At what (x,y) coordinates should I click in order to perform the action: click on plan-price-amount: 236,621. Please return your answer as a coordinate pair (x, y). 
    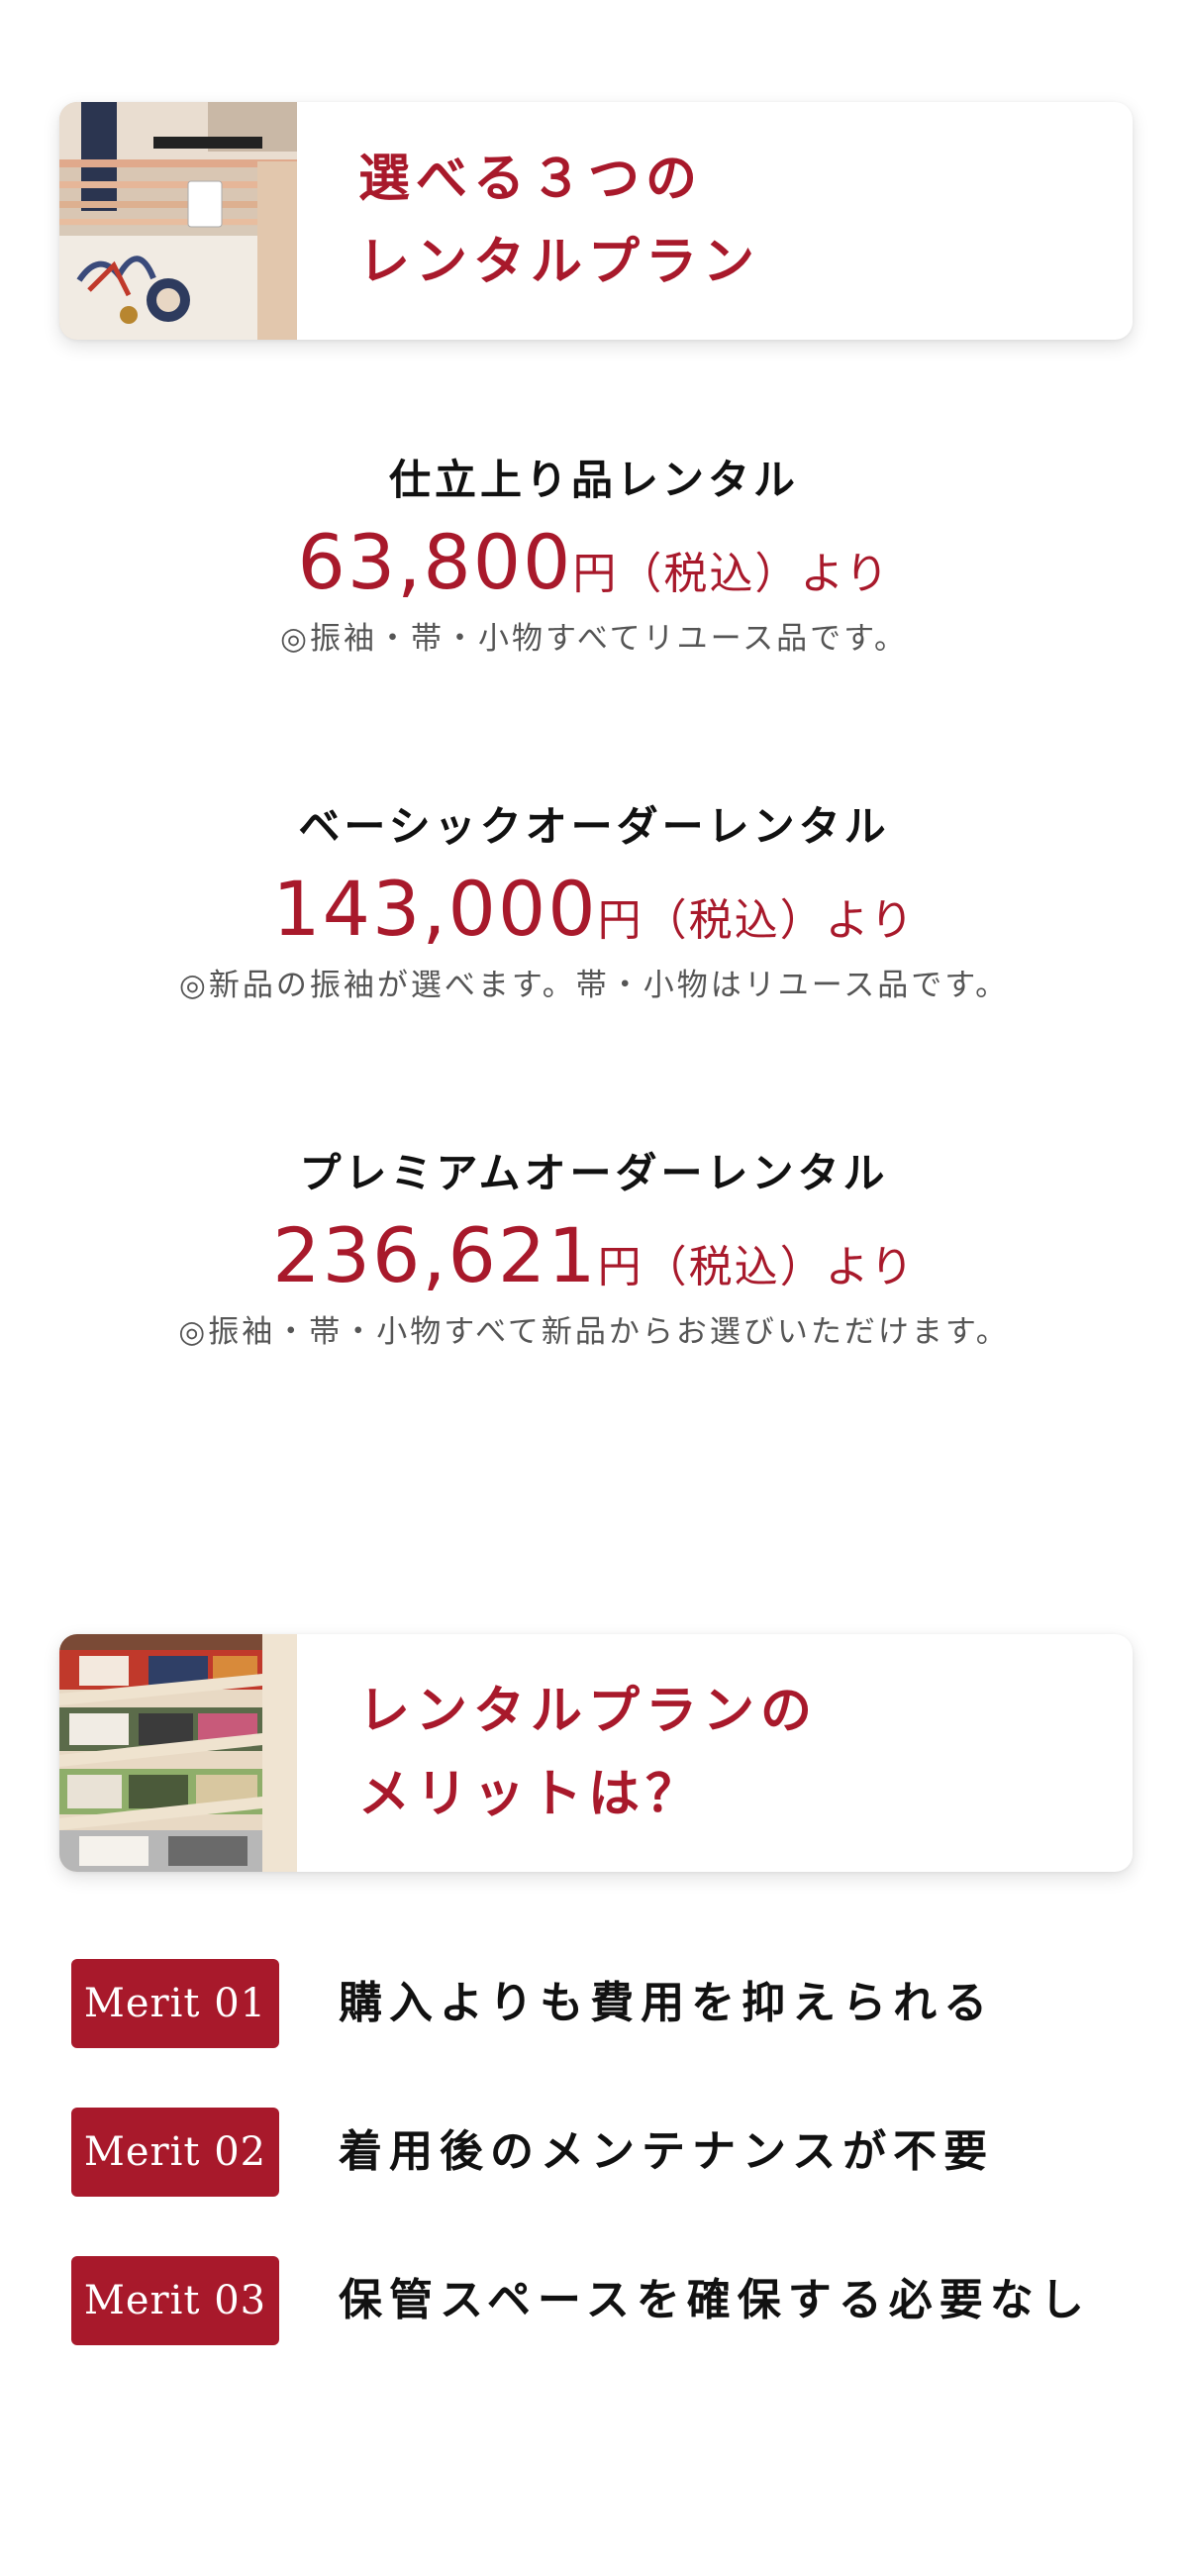
    Looking at the image, I should click on (435, 1255).